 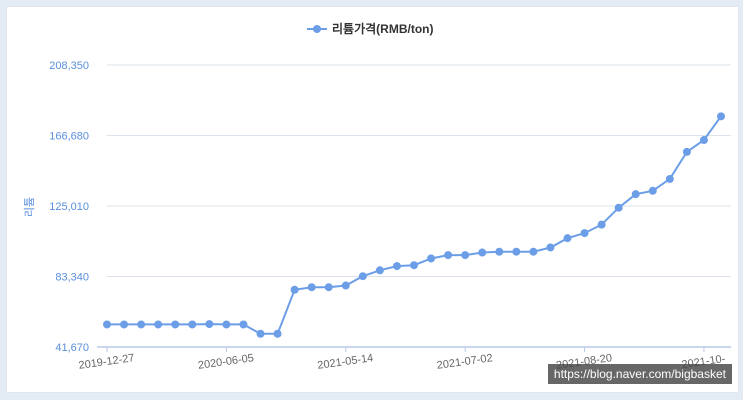 I want to click on legend: 리튬가격(RMB/ton), so click(x=370, y=28).